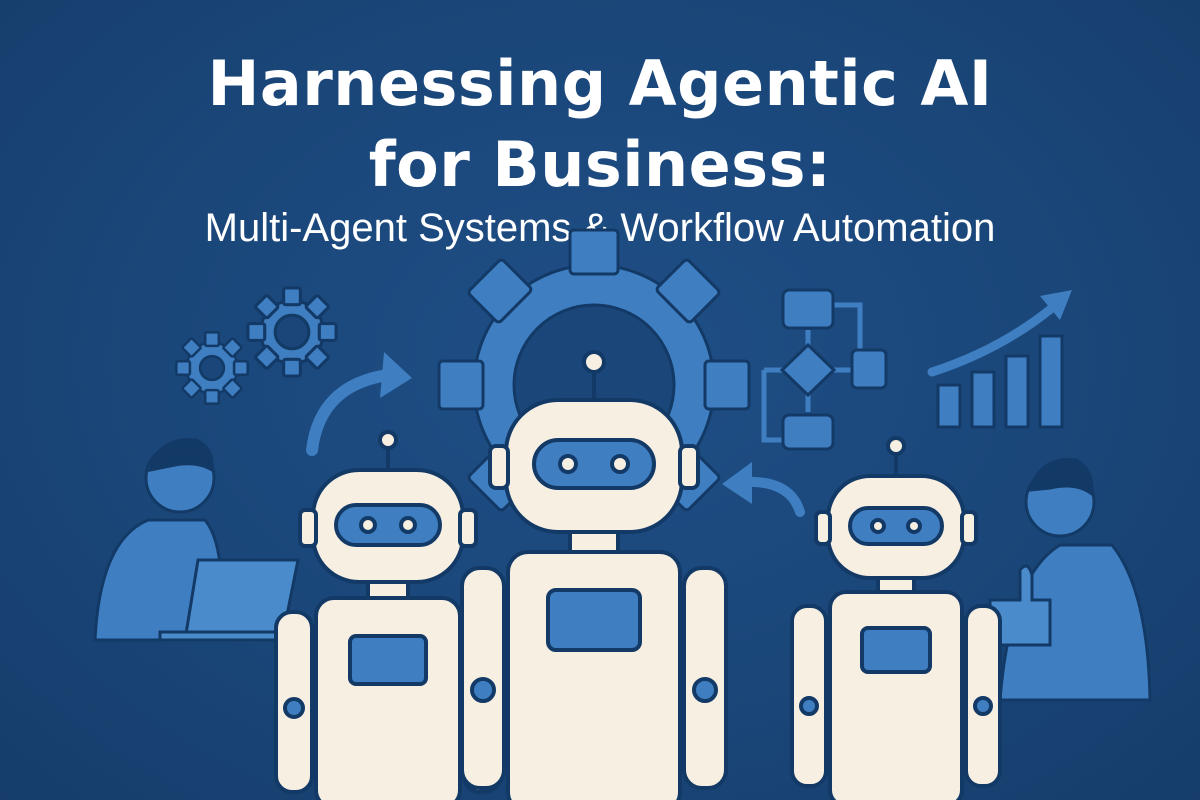  What do you see at coordinates (824, 369) in the screenshot?
I see `flowchart-icon` at bounding box center [824, 369].